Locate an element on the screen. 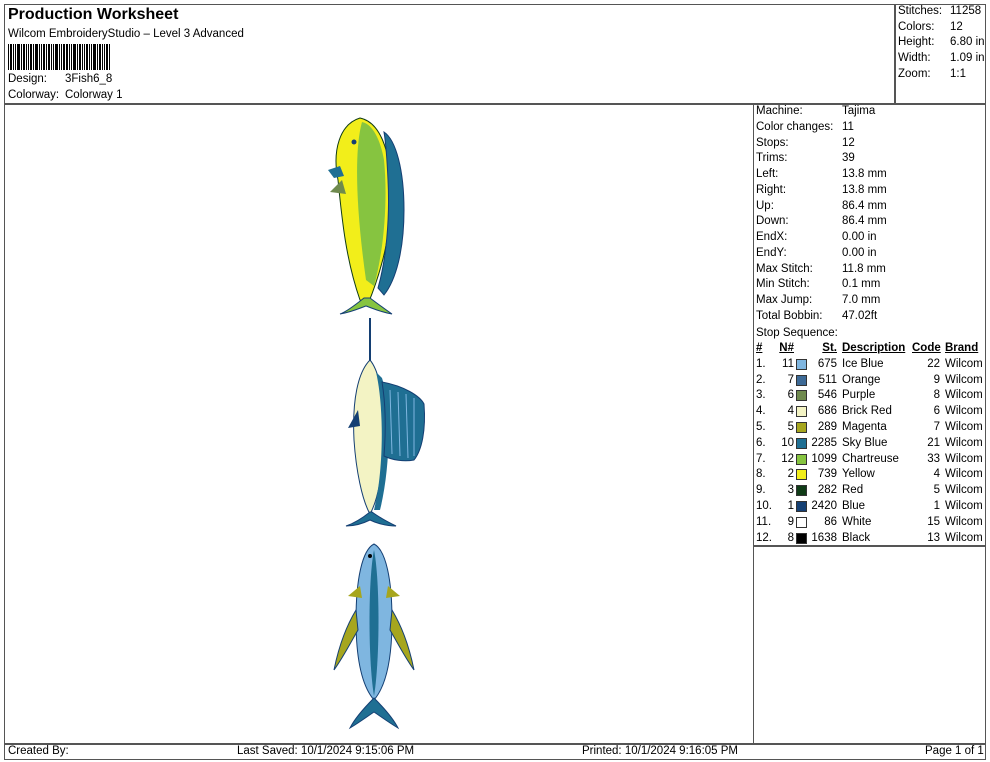 Image resolution: width=990 pixels, height=762 pixels. cell-st: 2285 is located at coordinates (824, 442).